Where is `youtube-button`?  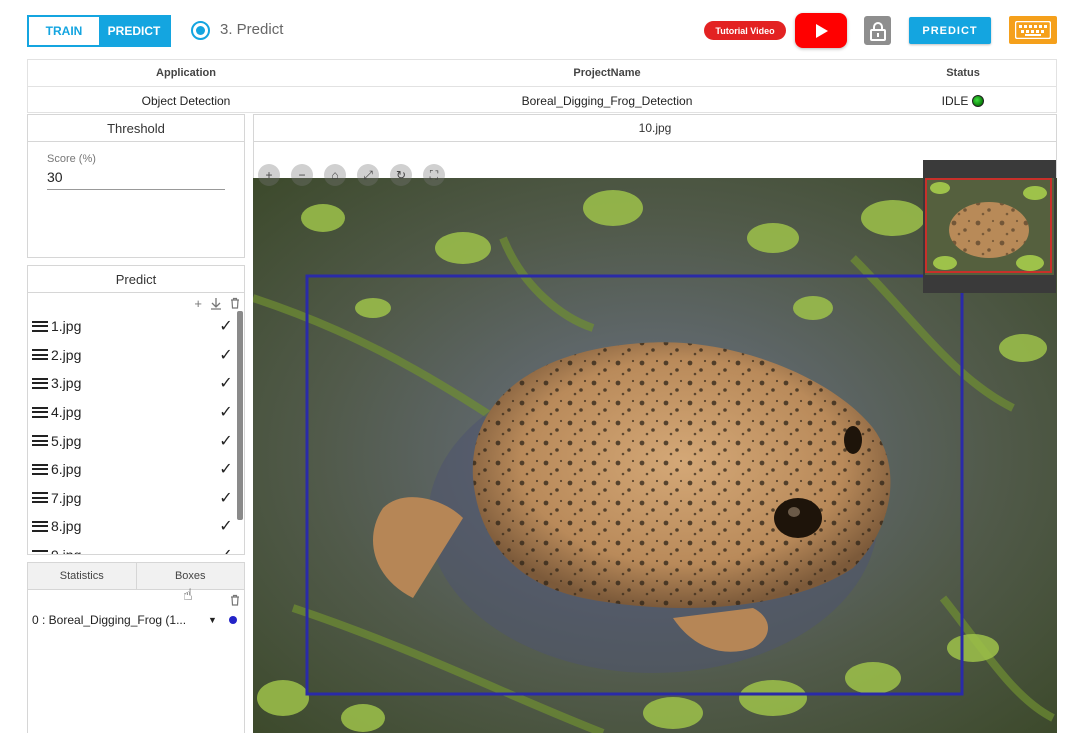 youtube-button is located at coordinates (821, 30).